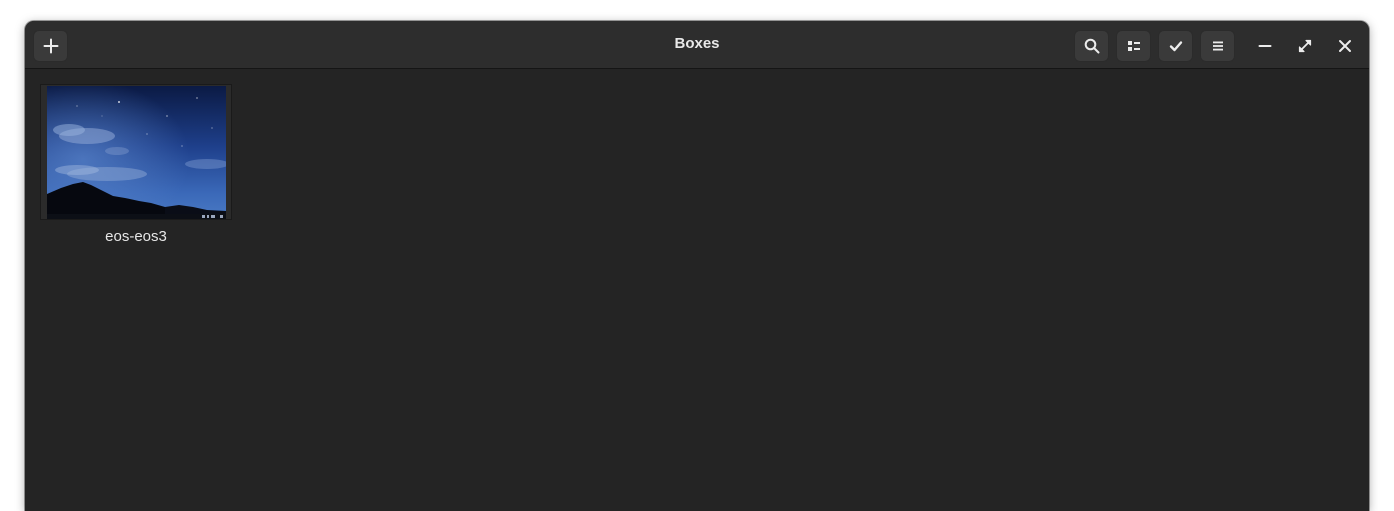 The width and height of the screenshot is (1394, 511). I want to click on box-thumbnail-frame, so click(136, 152).